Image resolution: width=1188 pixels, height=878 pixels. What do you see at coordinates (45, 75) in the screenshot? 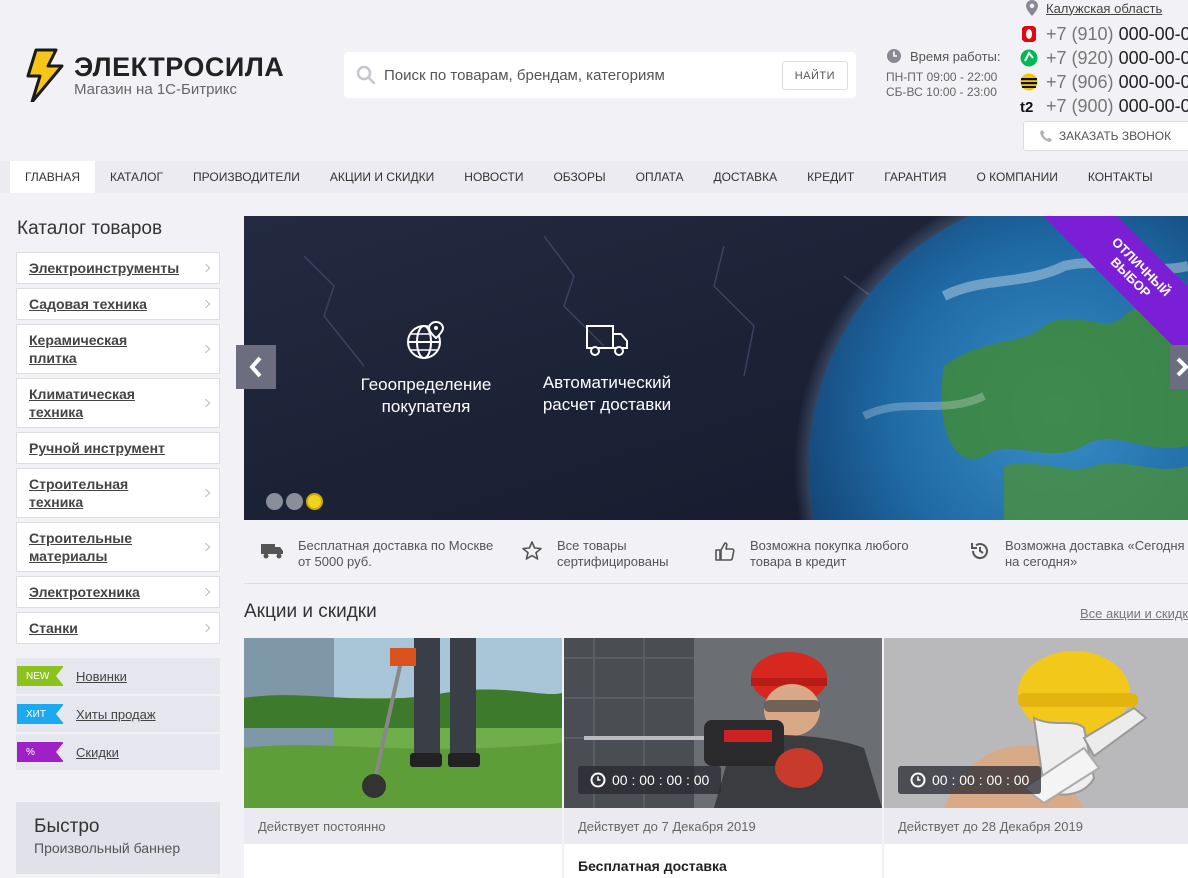
I see `lightning-bolt-icon` at bounding box center [45, 75].